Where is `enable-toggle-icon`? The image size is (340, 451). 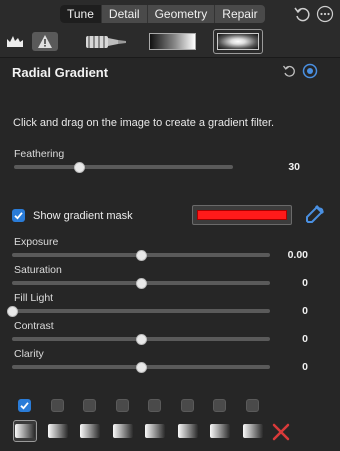
enable-toggle-icon is located at coordinates (310, 71).